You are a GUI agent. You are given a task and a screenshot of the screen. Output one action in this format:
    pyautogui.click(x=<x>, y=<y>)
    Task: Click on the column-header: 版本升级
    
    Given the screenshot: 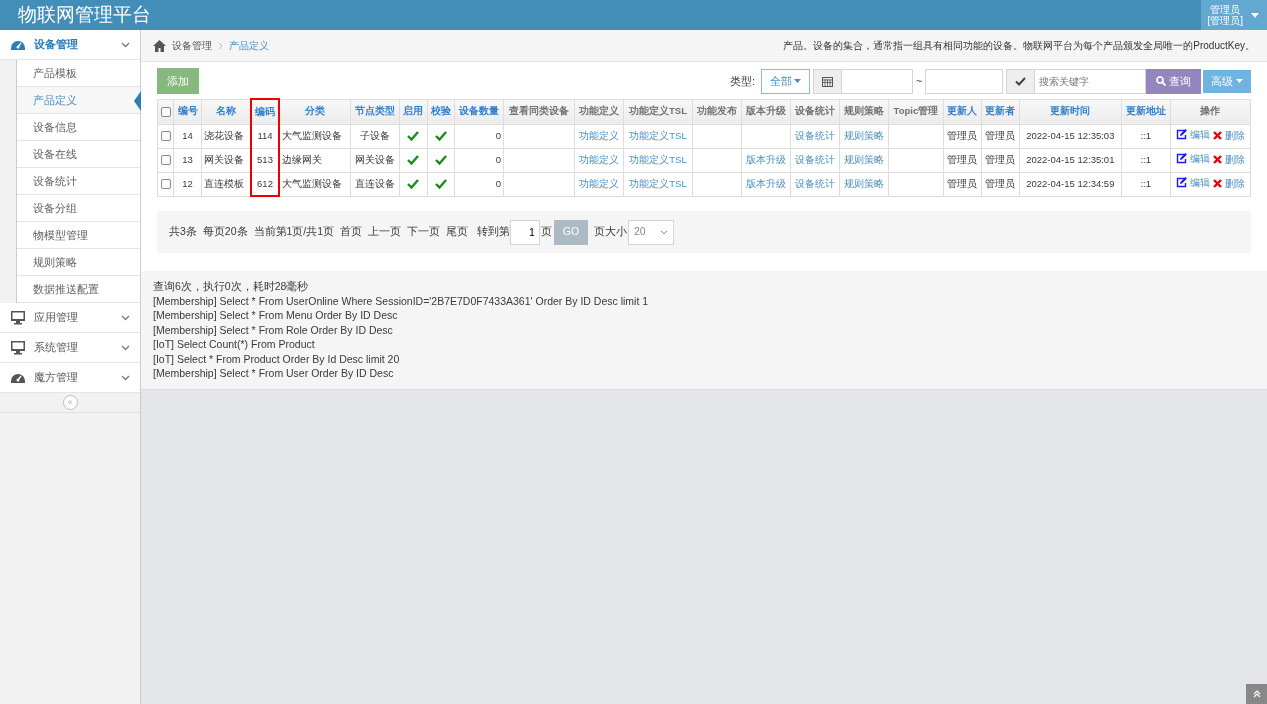 What is the action you would take?
    pyautogui.click(x=766, y=111)
    